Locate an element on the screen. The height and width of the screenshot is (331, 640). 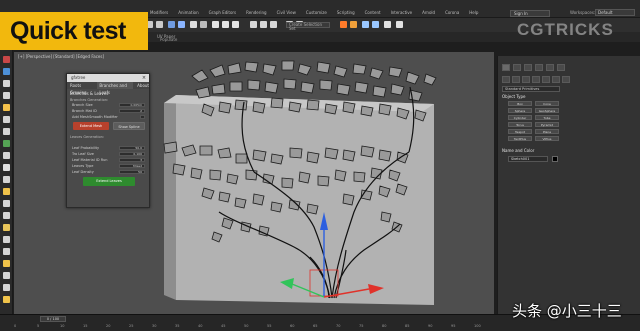
branch-size-field: 0.005m is located at coordinates (132, 105).